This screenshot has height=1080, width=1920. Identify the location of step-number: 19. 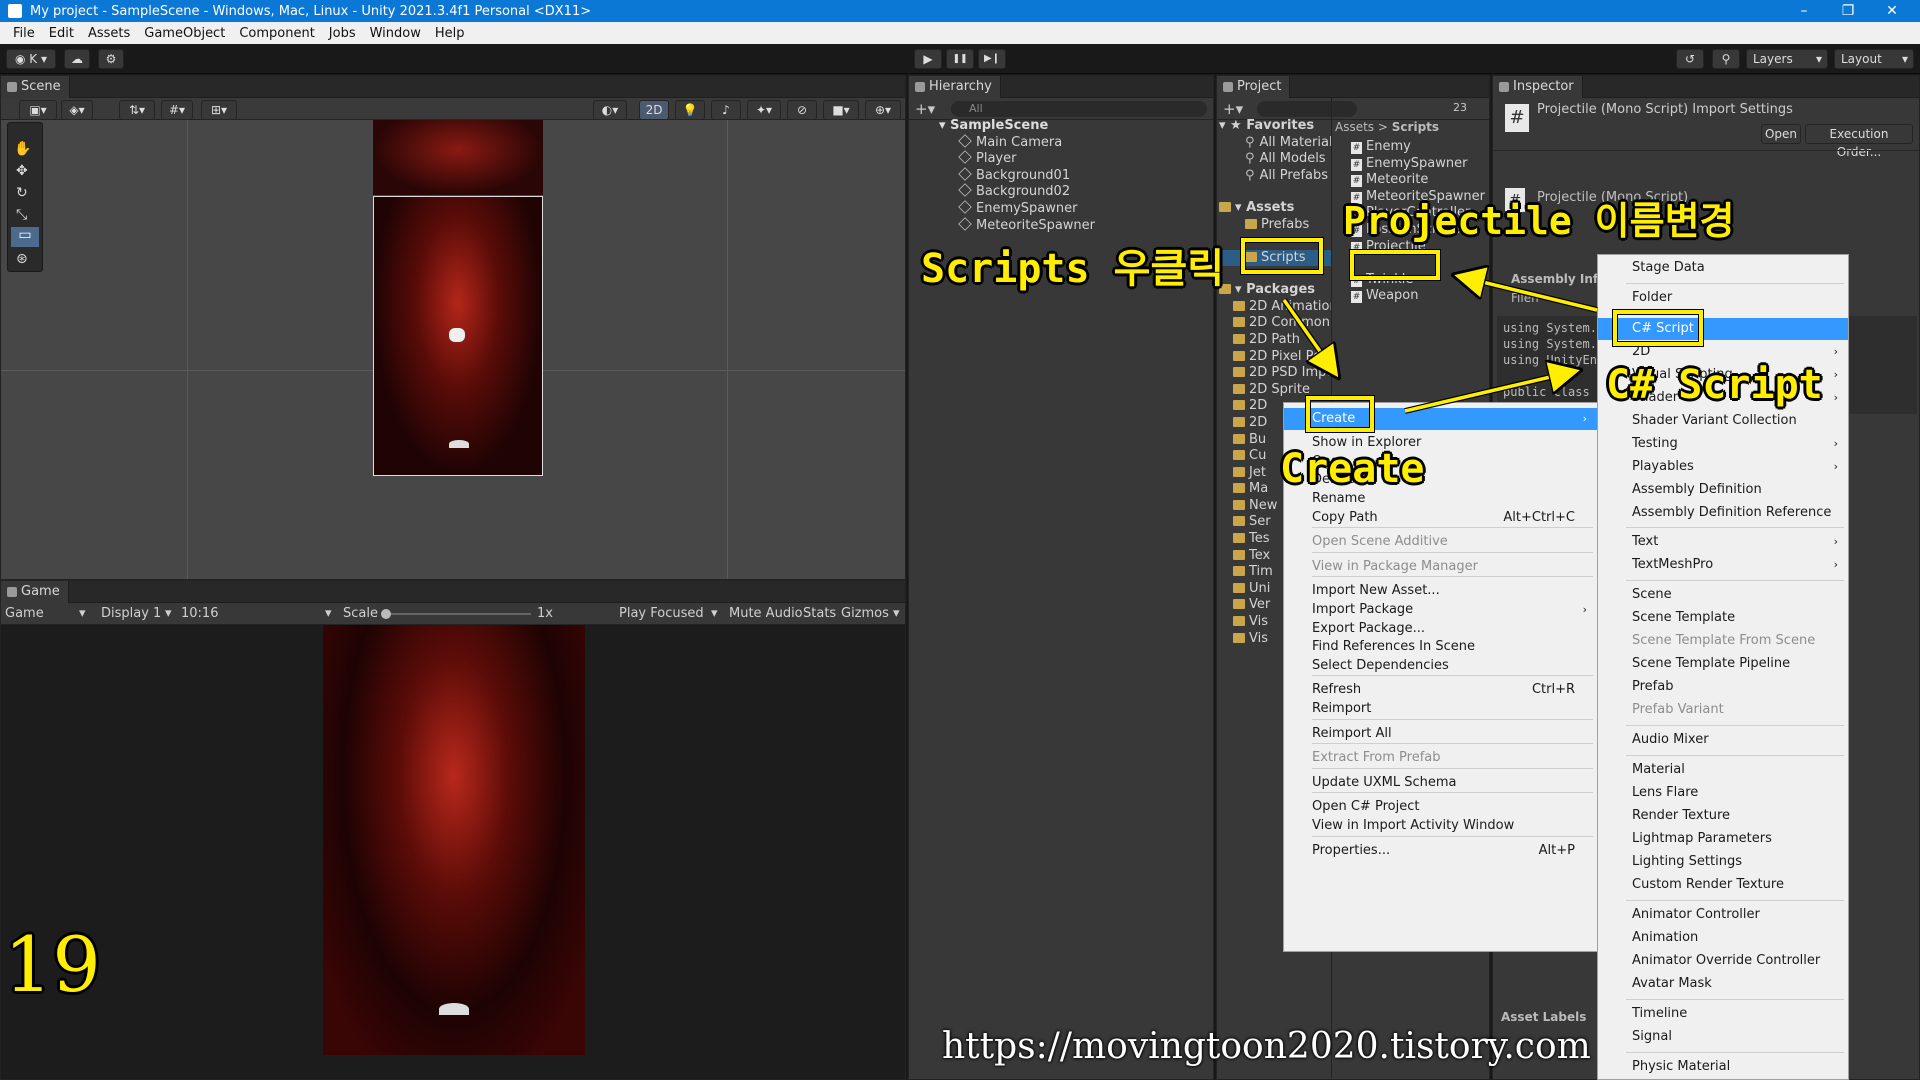
(52, 964).